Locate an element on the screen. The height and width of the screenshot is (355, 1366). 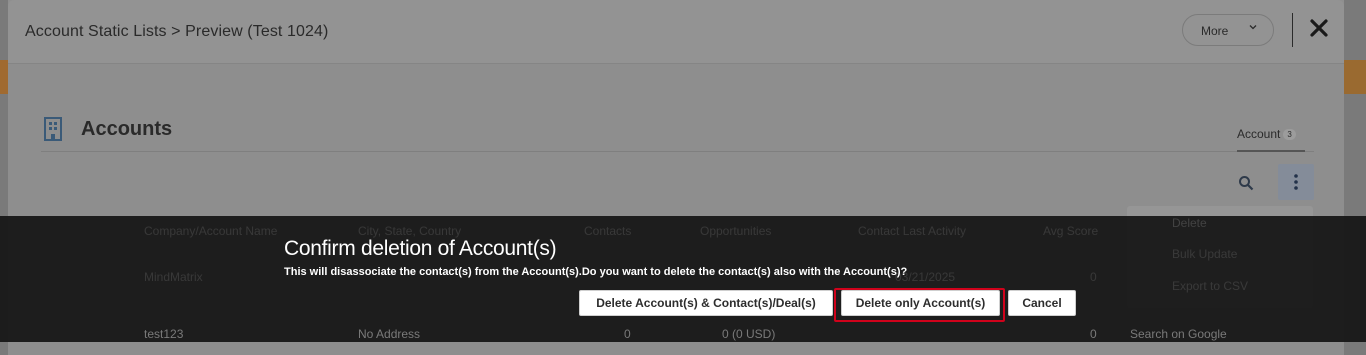
tab-account: Account 3 is located at coordinates (1271, 139).